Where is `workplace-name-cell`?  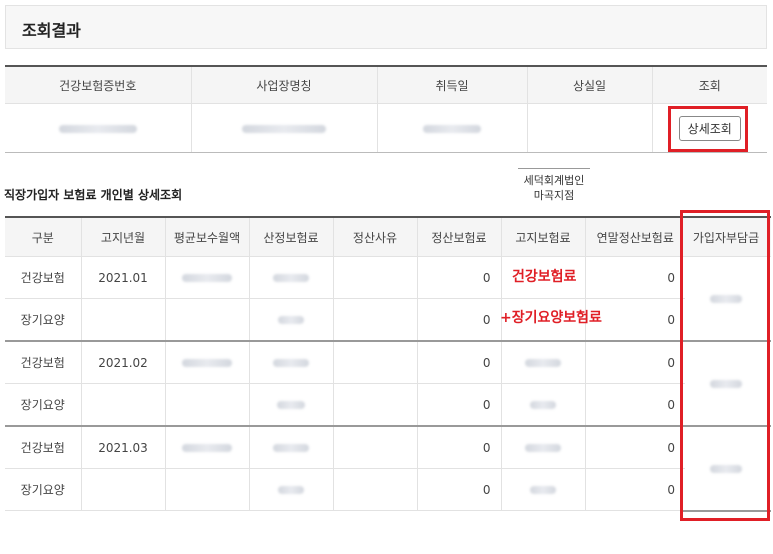 workplace-name-cell is located at coordinates (283, 128).